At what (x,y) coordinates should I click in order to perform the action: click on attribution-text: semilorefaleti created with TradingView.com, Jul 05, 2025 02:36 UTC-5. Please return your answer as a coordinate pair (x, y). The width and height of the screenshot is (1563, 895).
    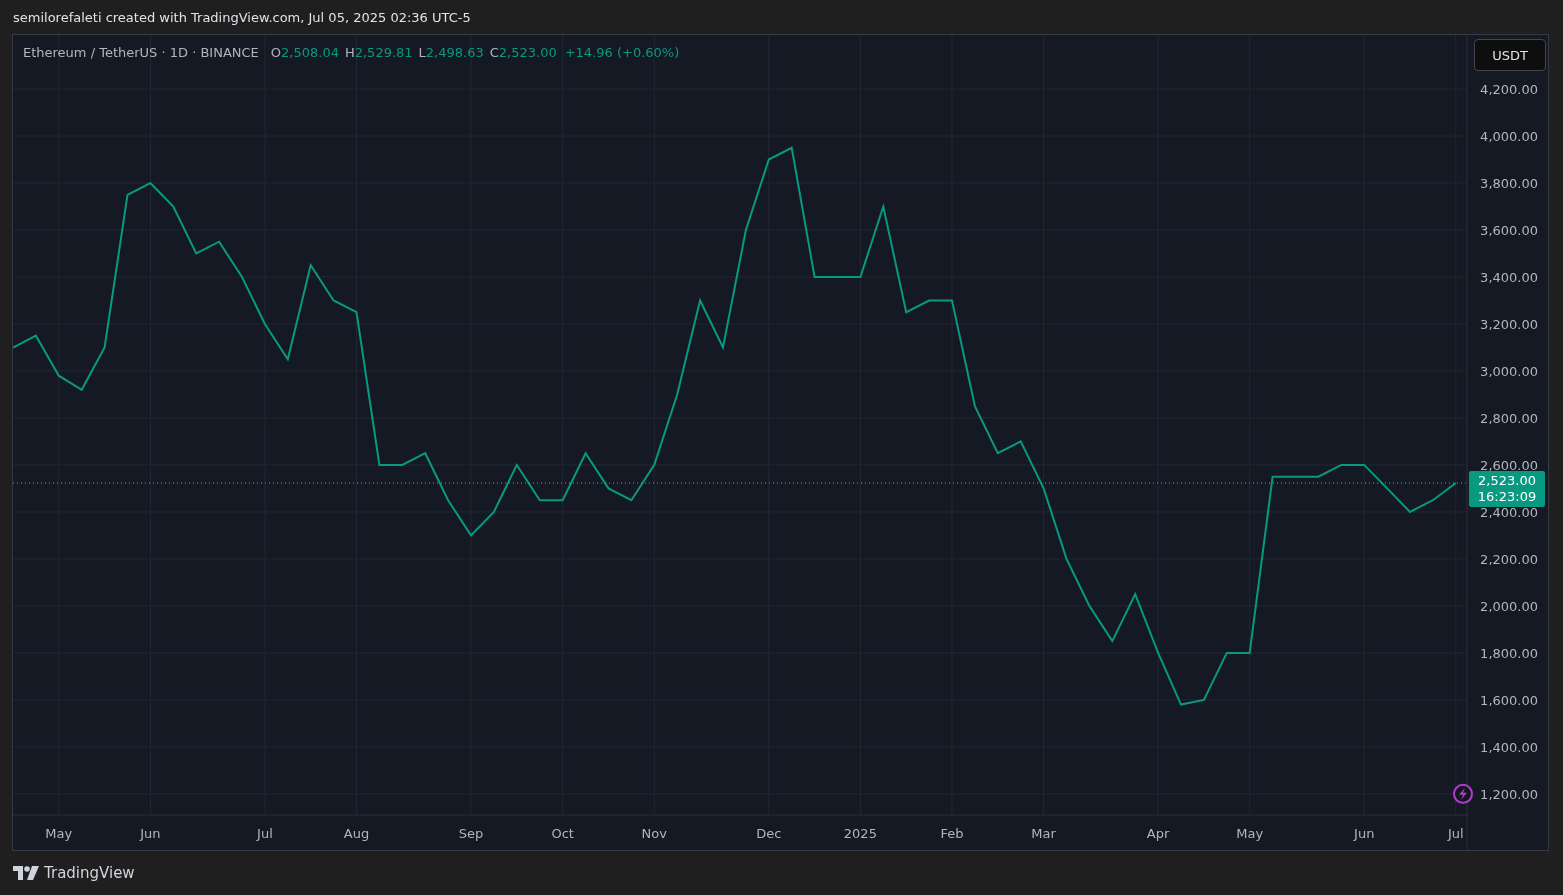
    Looking at the image, I should click on (242, 17).